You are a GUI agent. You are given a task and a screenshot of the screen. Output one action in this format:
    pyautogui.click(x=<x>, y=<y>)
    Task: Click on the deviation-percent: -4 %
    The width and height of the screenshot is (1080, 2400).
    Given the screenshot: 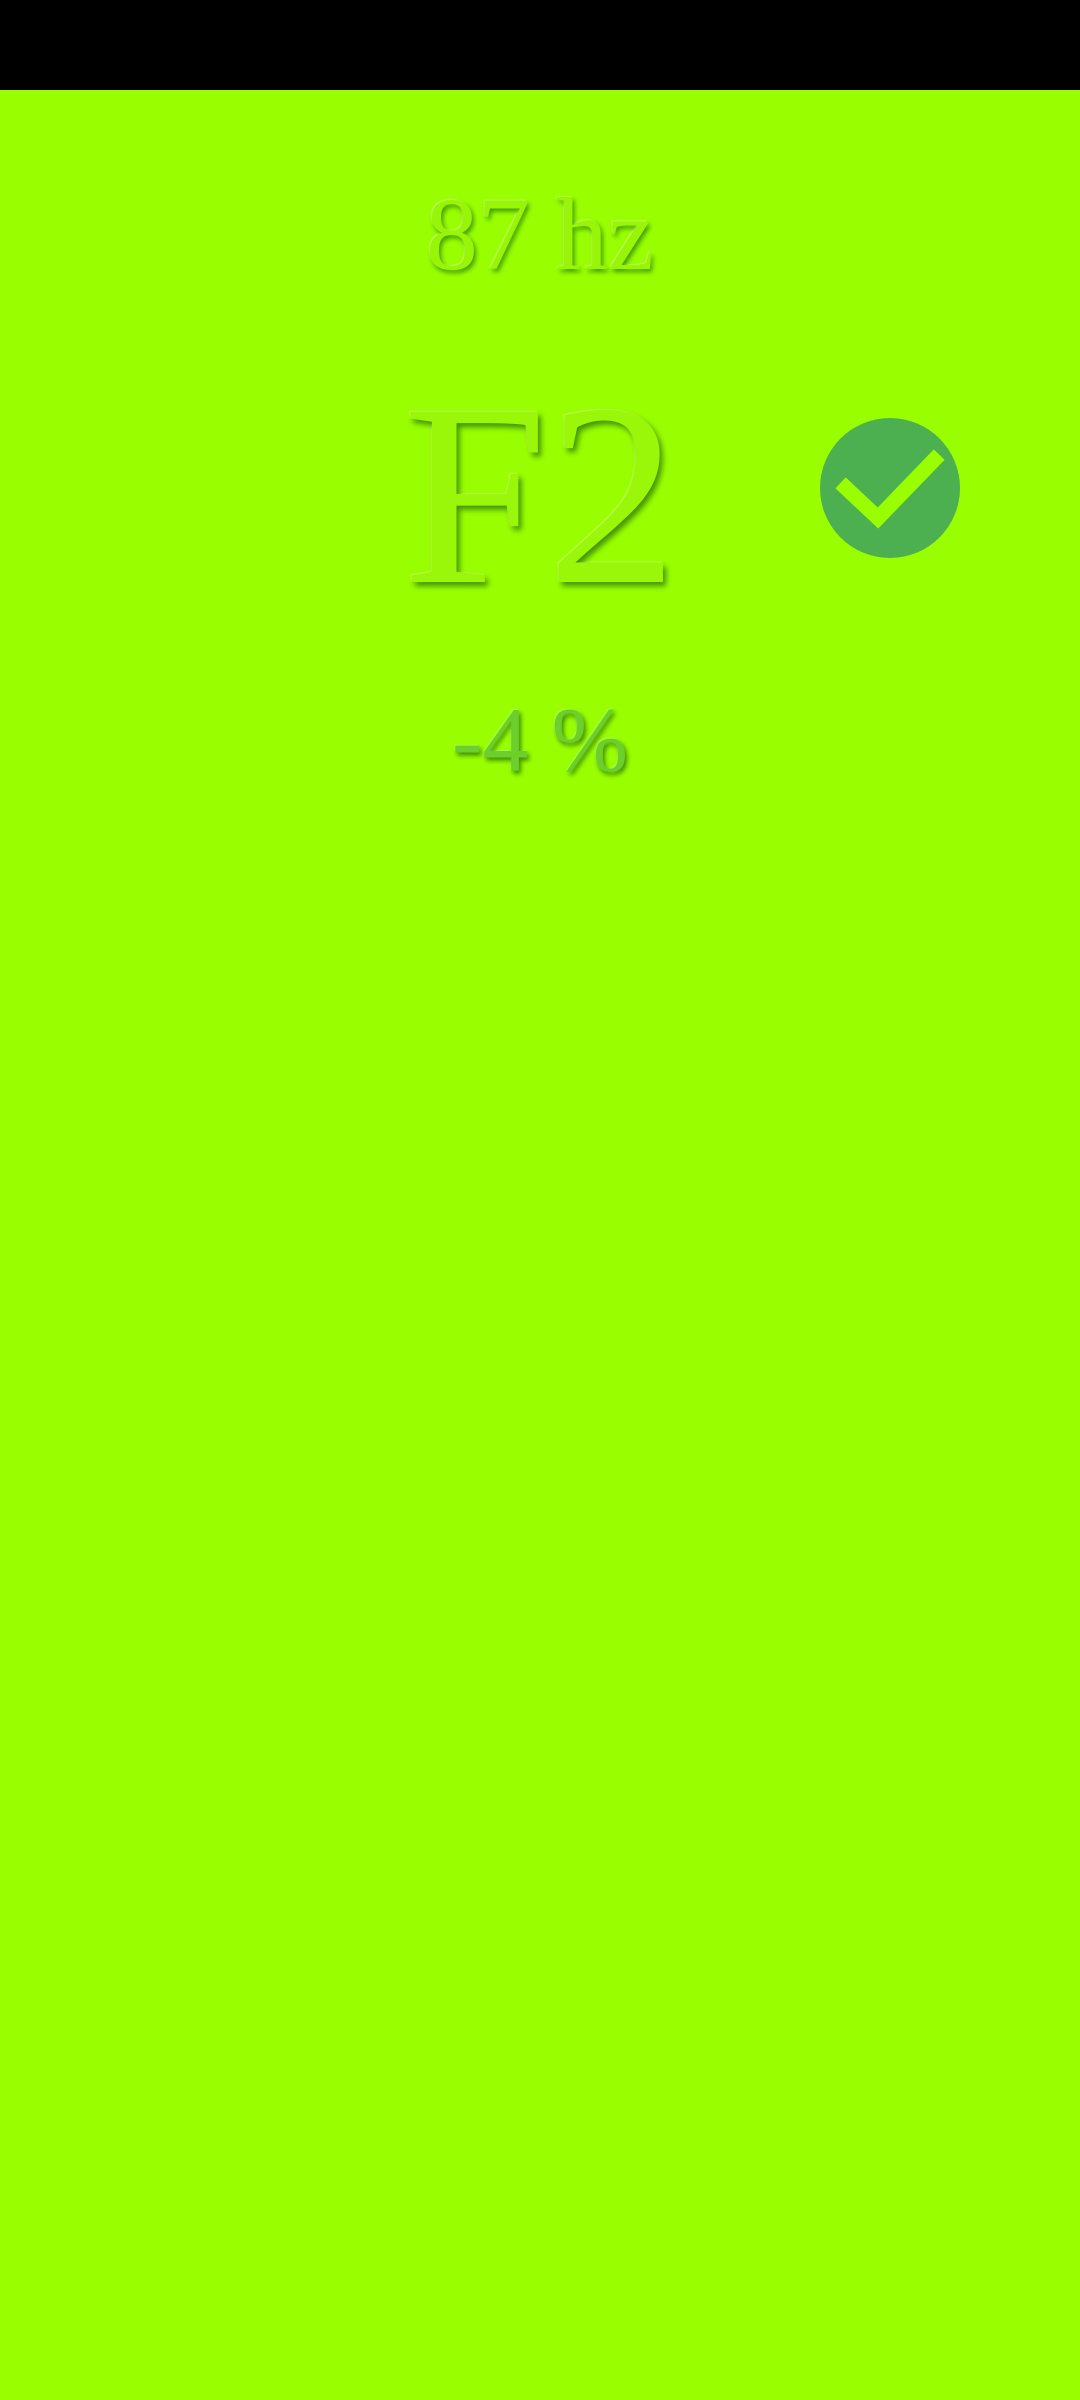 What is the action you would take?
    pyautogui.click(x=540, y=740)
    